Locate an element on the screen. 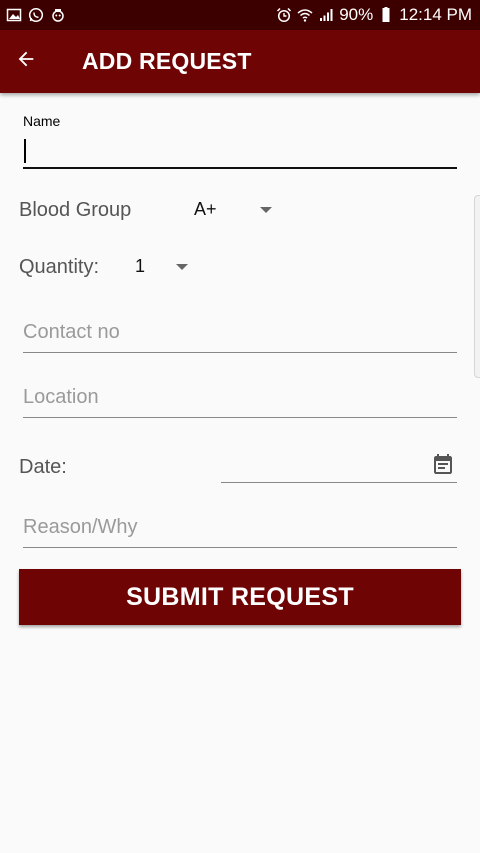 This screenshot has height=853, width=480. notification-icon is located at coordinates (58, 15).